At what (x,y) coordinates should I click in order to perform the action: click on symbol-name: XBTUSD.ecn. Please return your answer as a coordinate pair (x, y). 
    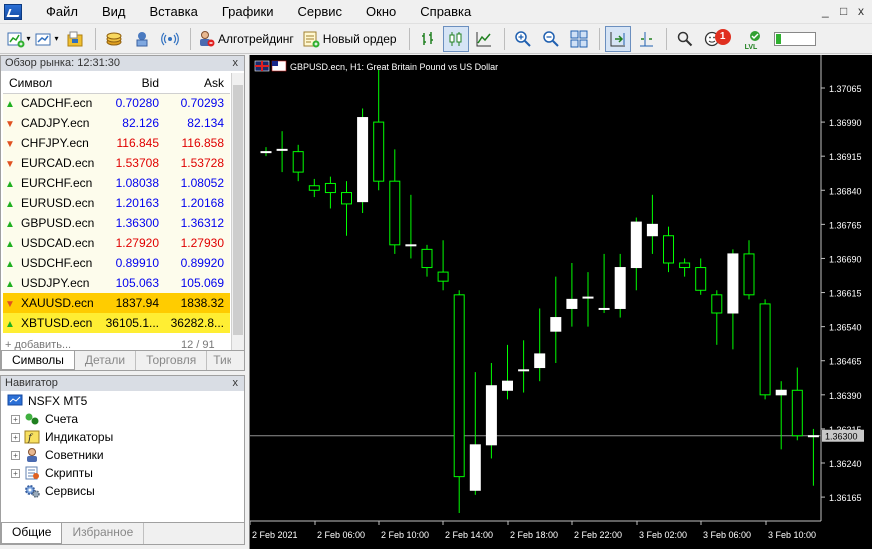
    Looking at the image, I should click on (57, 323).